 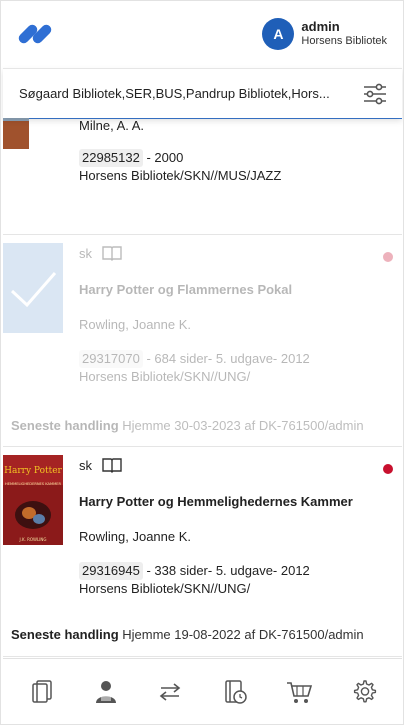 I want to click on item-id: 29317070, so click(x=111, y=359).